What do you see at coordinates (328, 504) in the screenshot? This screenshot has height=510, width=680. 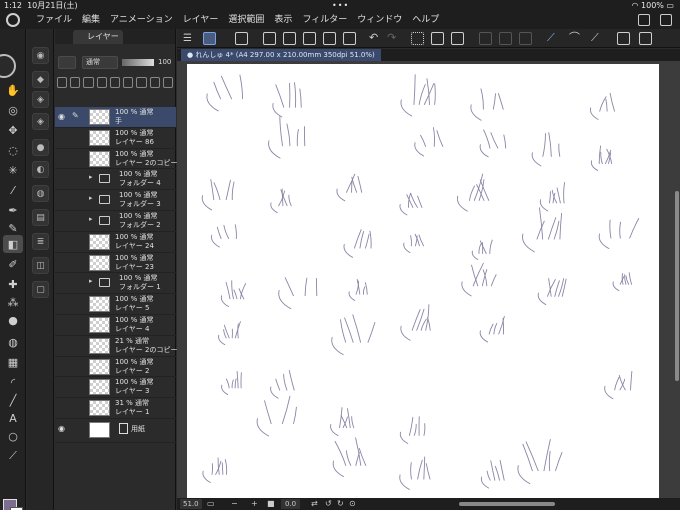 I see `rotate-left-icon: ↺` at bounding box center [328, 504].